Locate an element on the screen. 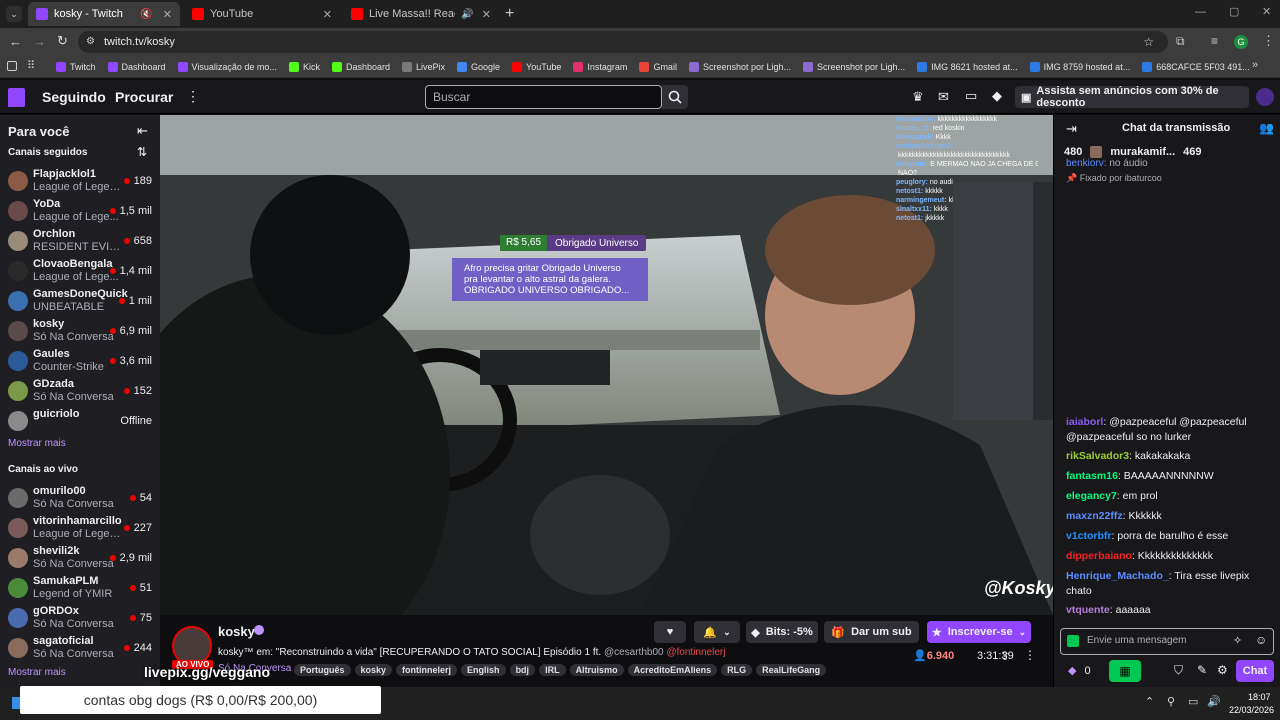  volume-icon: 🔊 is located at coordinates (1214, 701).